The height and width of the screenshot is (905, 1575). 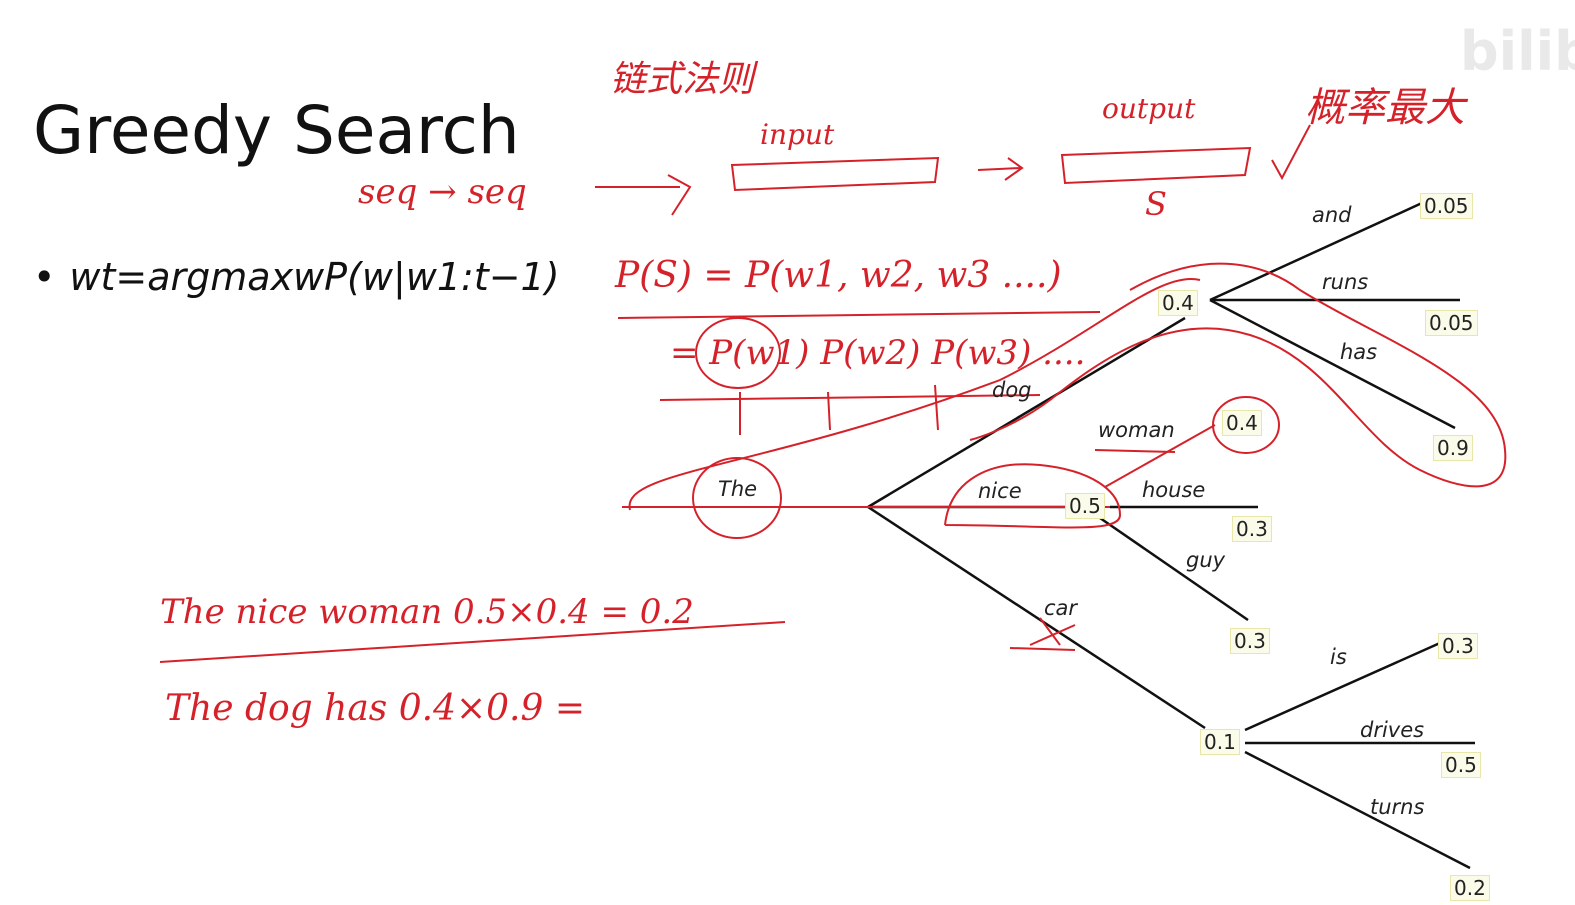 What do you see at coordinates (1357, 810) in the screenshot?
I see `edge-turns` at bounding box center [1357, 810].